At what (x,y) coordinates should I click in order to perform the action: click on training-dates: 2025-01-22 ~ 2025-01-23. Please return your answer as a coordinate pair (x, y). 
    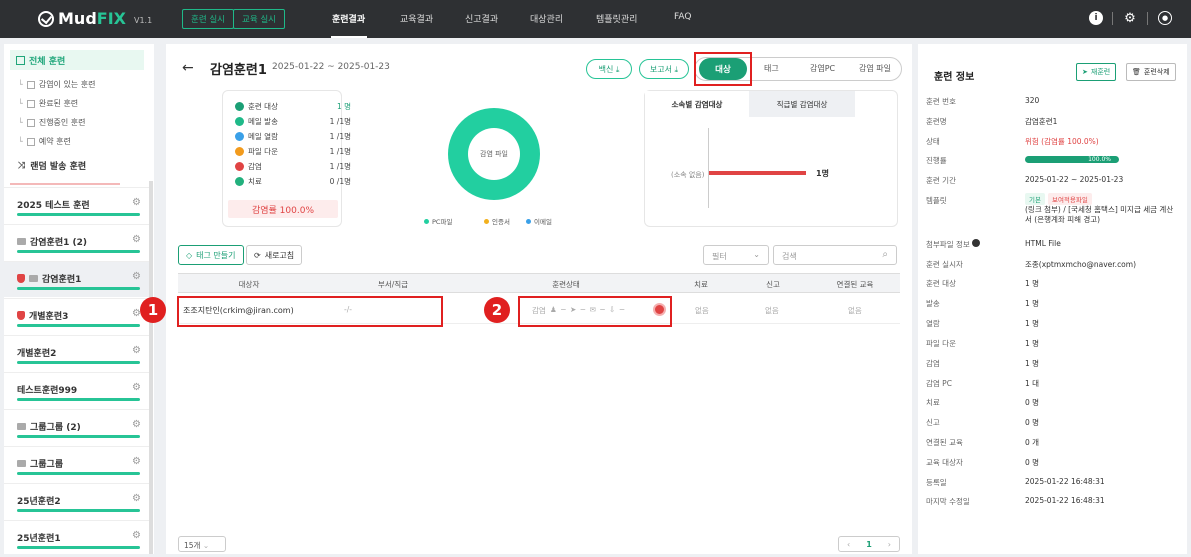
    Looking at the image, I should click on (331, 67).